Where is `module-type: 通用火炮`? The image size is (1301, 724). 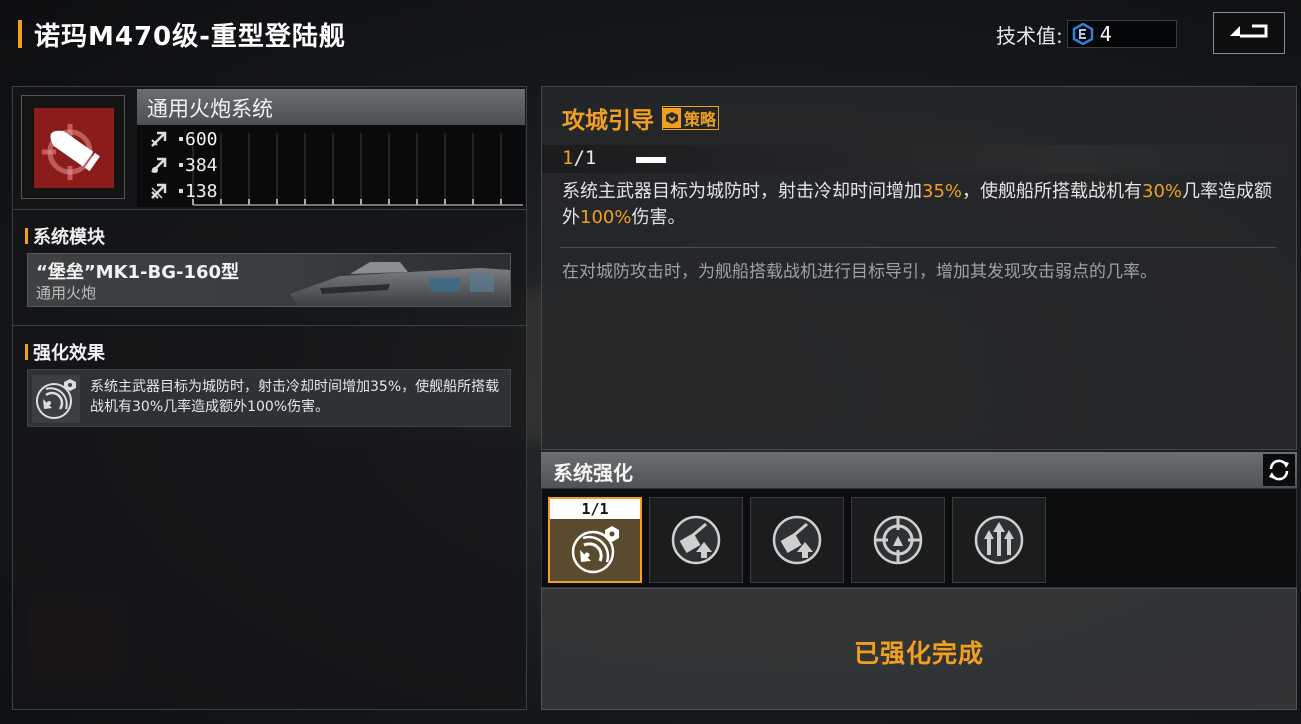
module-type: 通用火炮 is located at coordinates (66, 293).